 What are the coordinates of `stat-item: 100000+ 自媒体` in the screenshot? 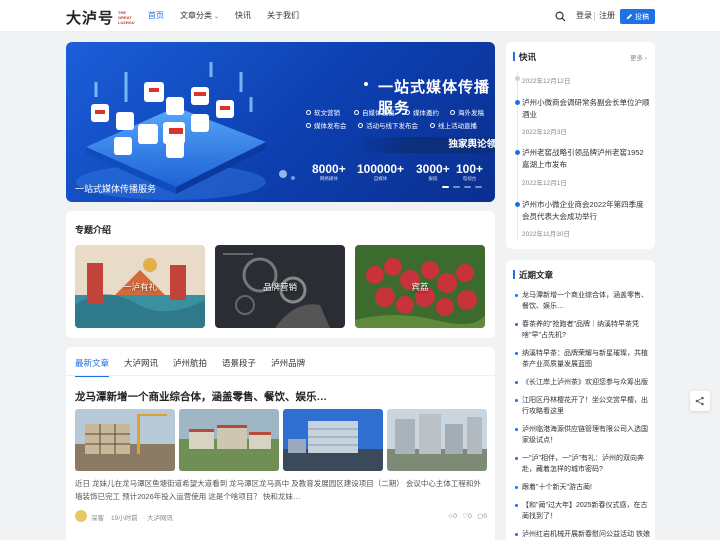 It's located at (380, 172).